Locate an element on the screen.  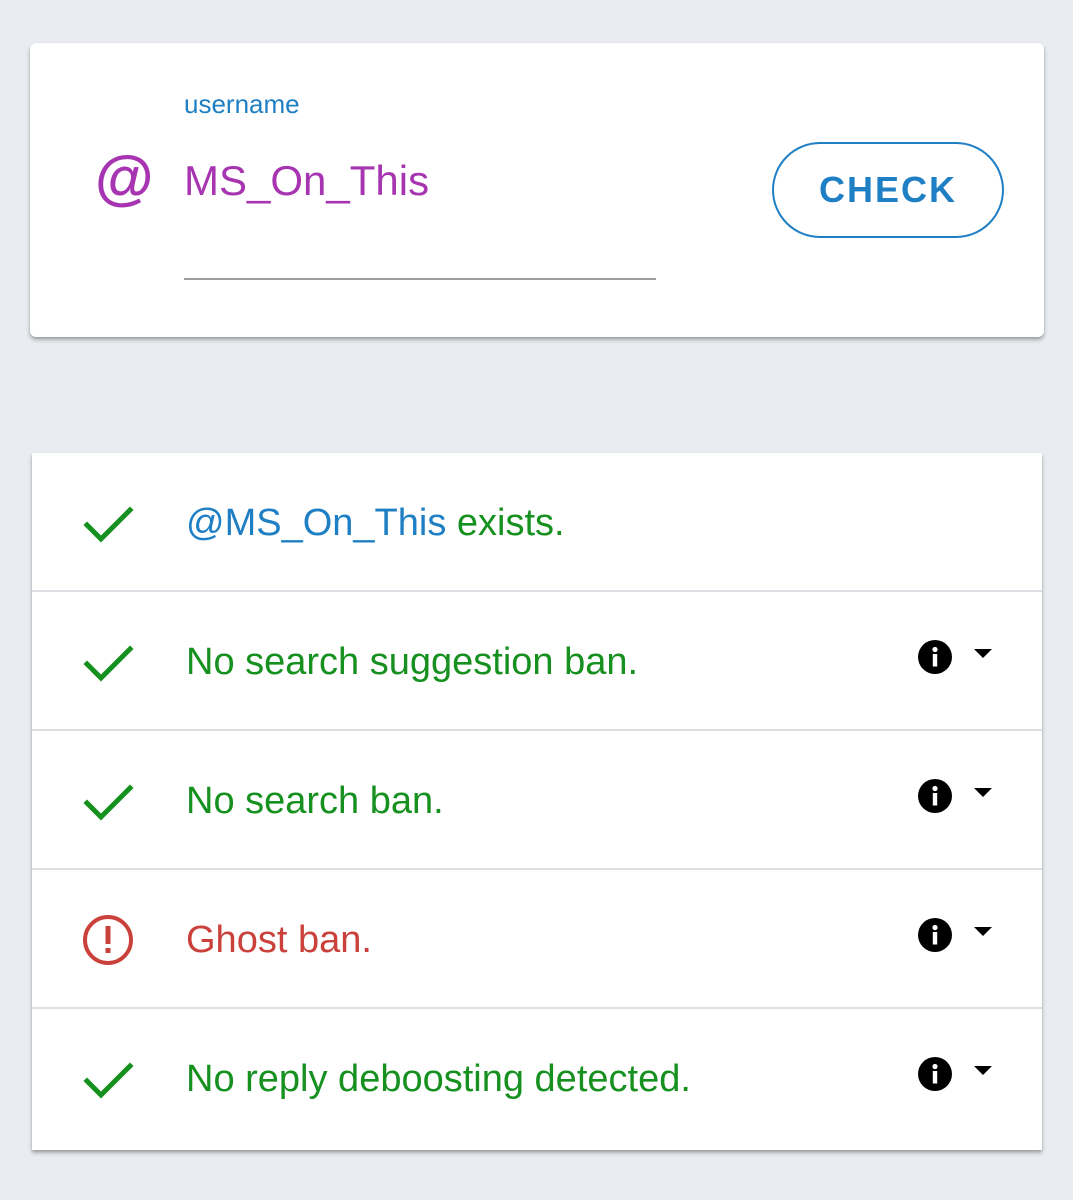
check-button: CHECK is located at coordinates (888, 190).